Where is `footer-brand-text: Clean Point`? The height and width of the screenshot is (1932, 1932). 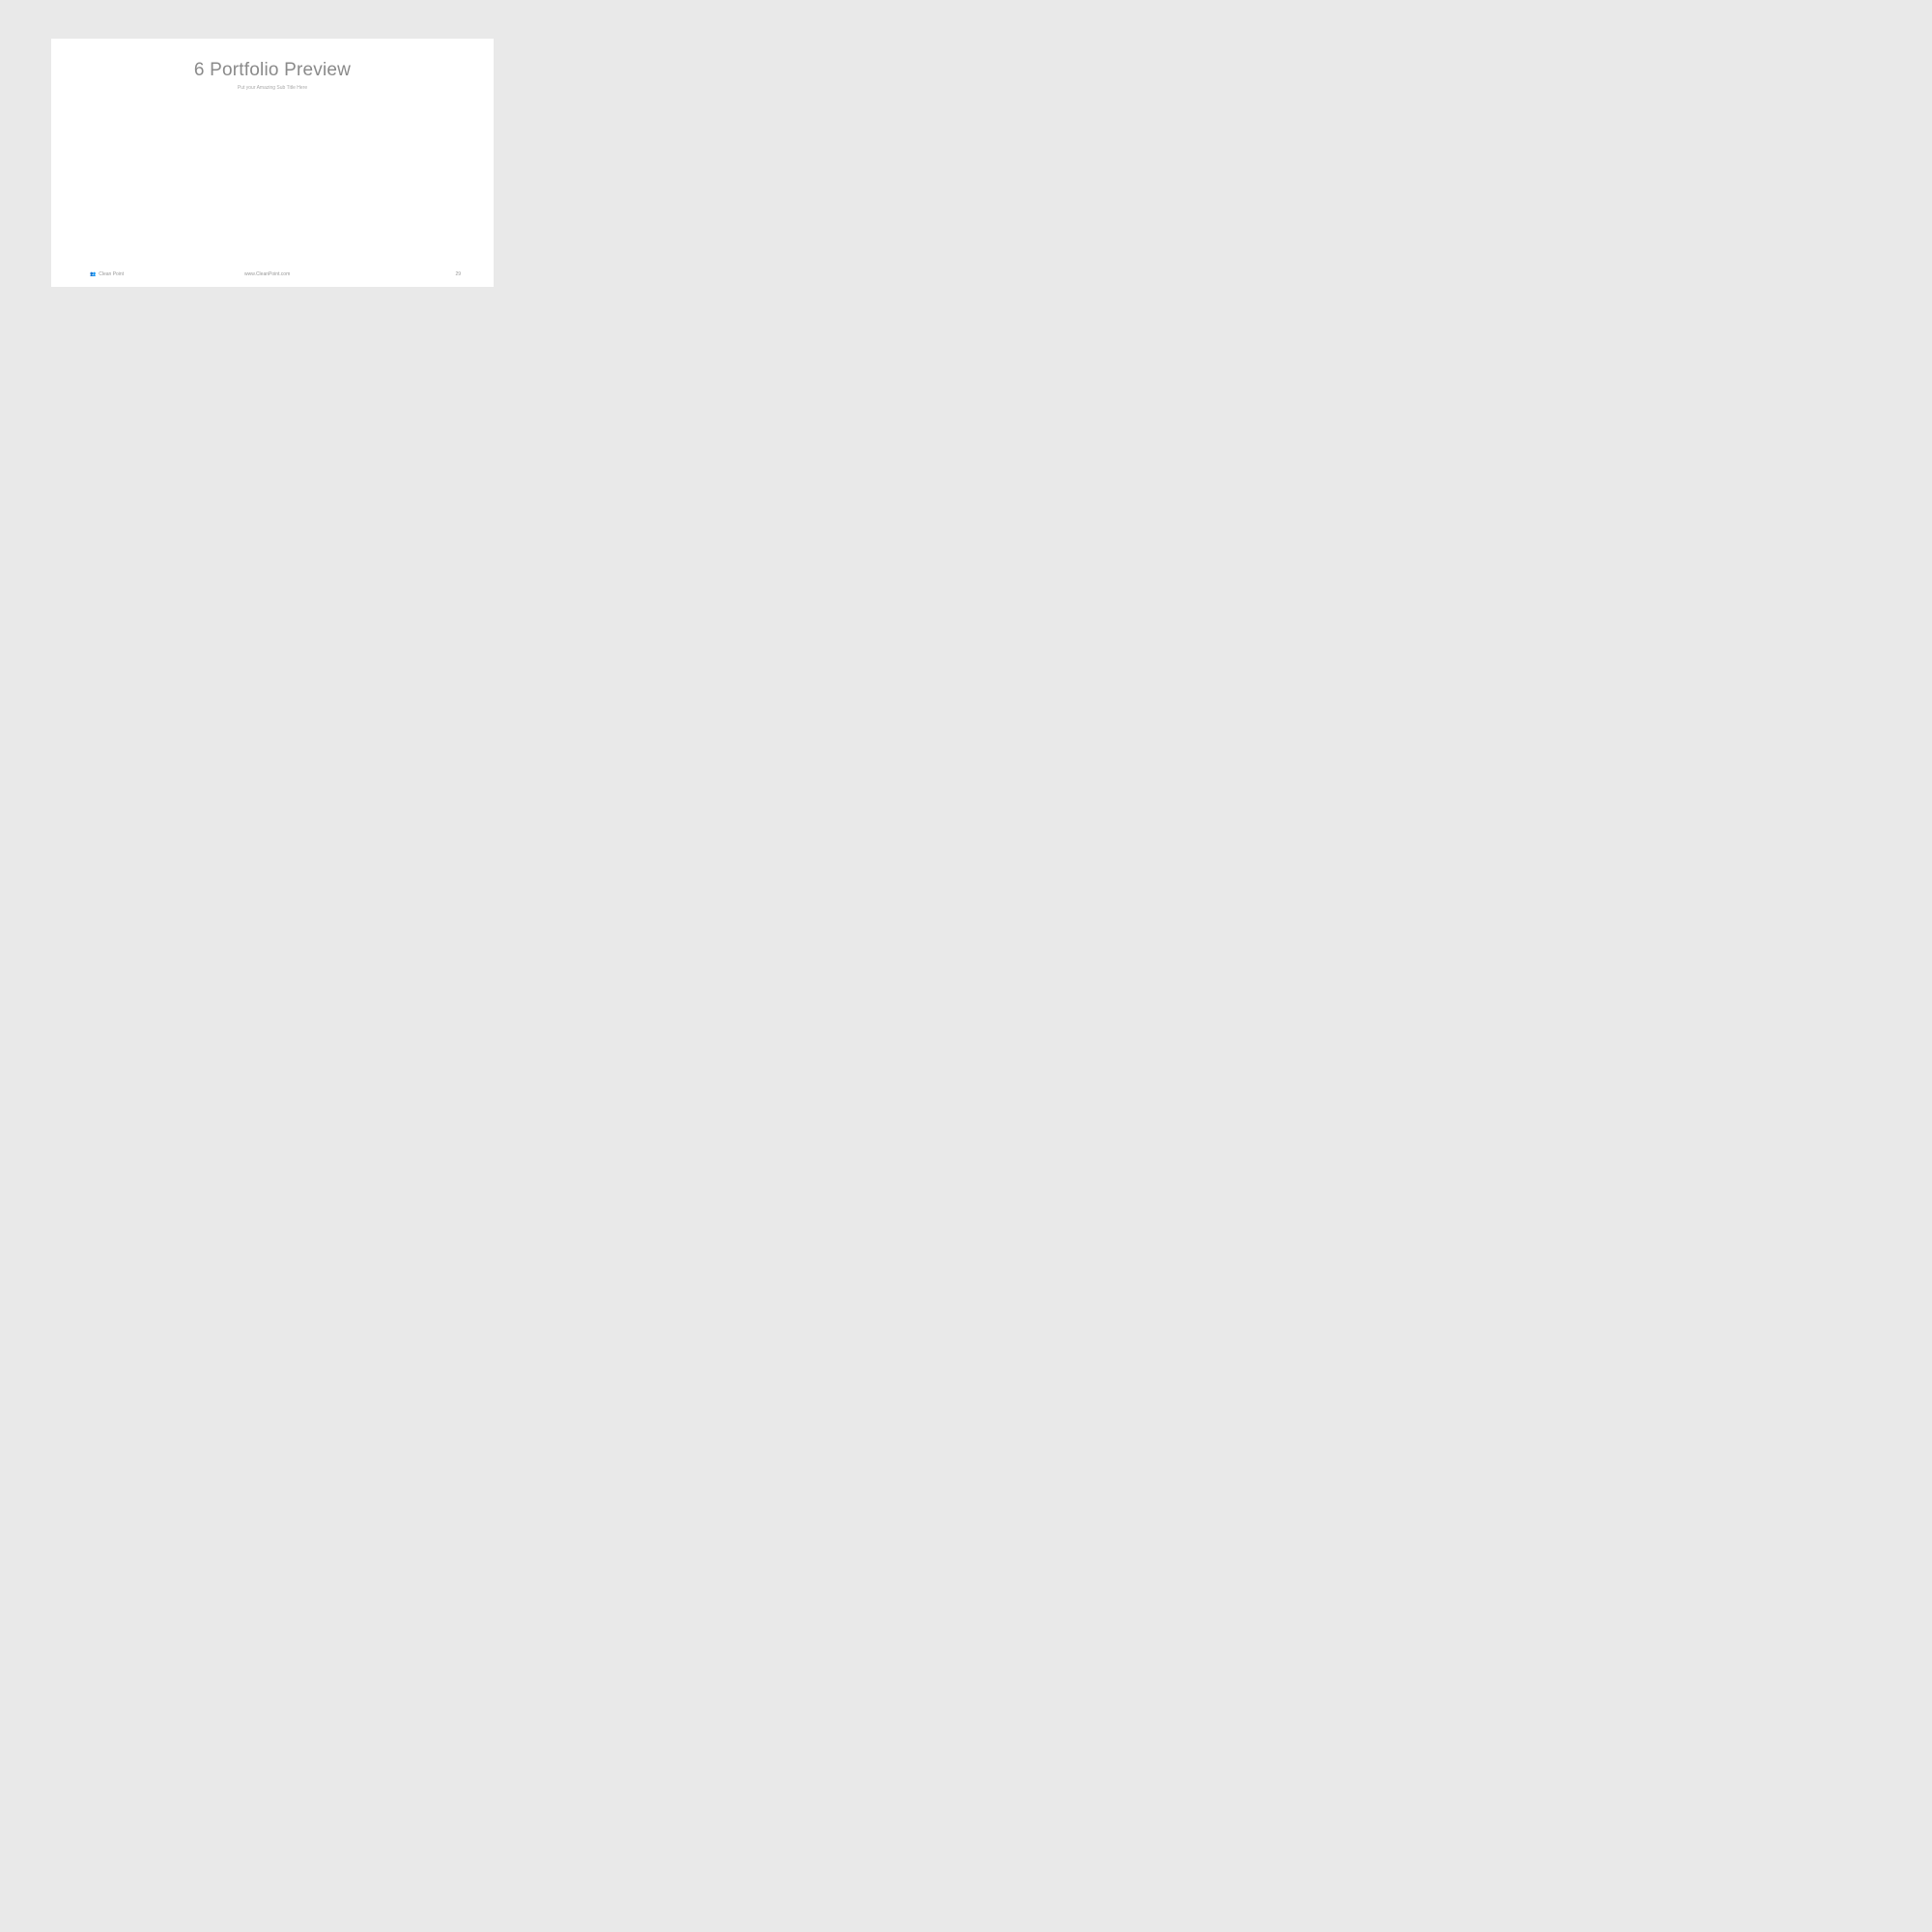 footer-brand-text: Clean Point is located at coordinates (112, 274).